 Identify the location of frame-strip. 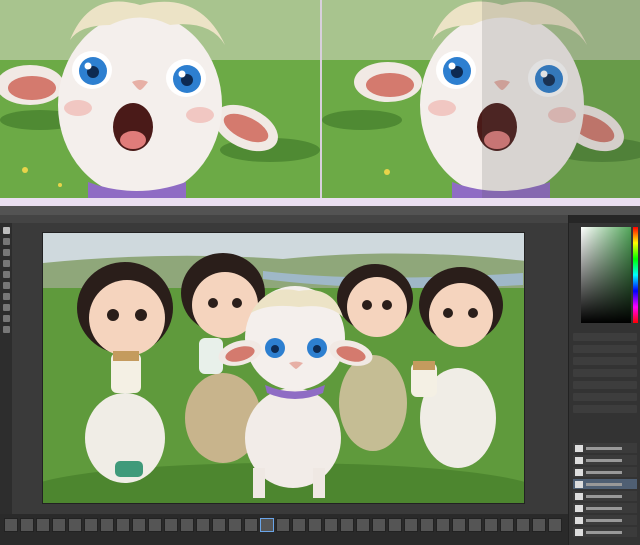
(283, 525).